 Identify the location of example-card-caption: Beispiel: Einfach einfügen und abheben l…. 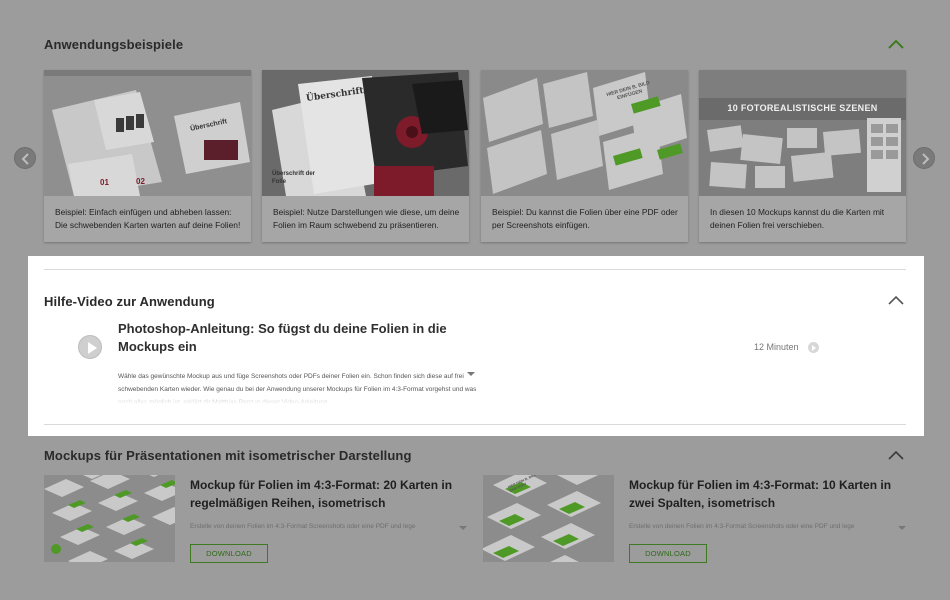
(148, 218).